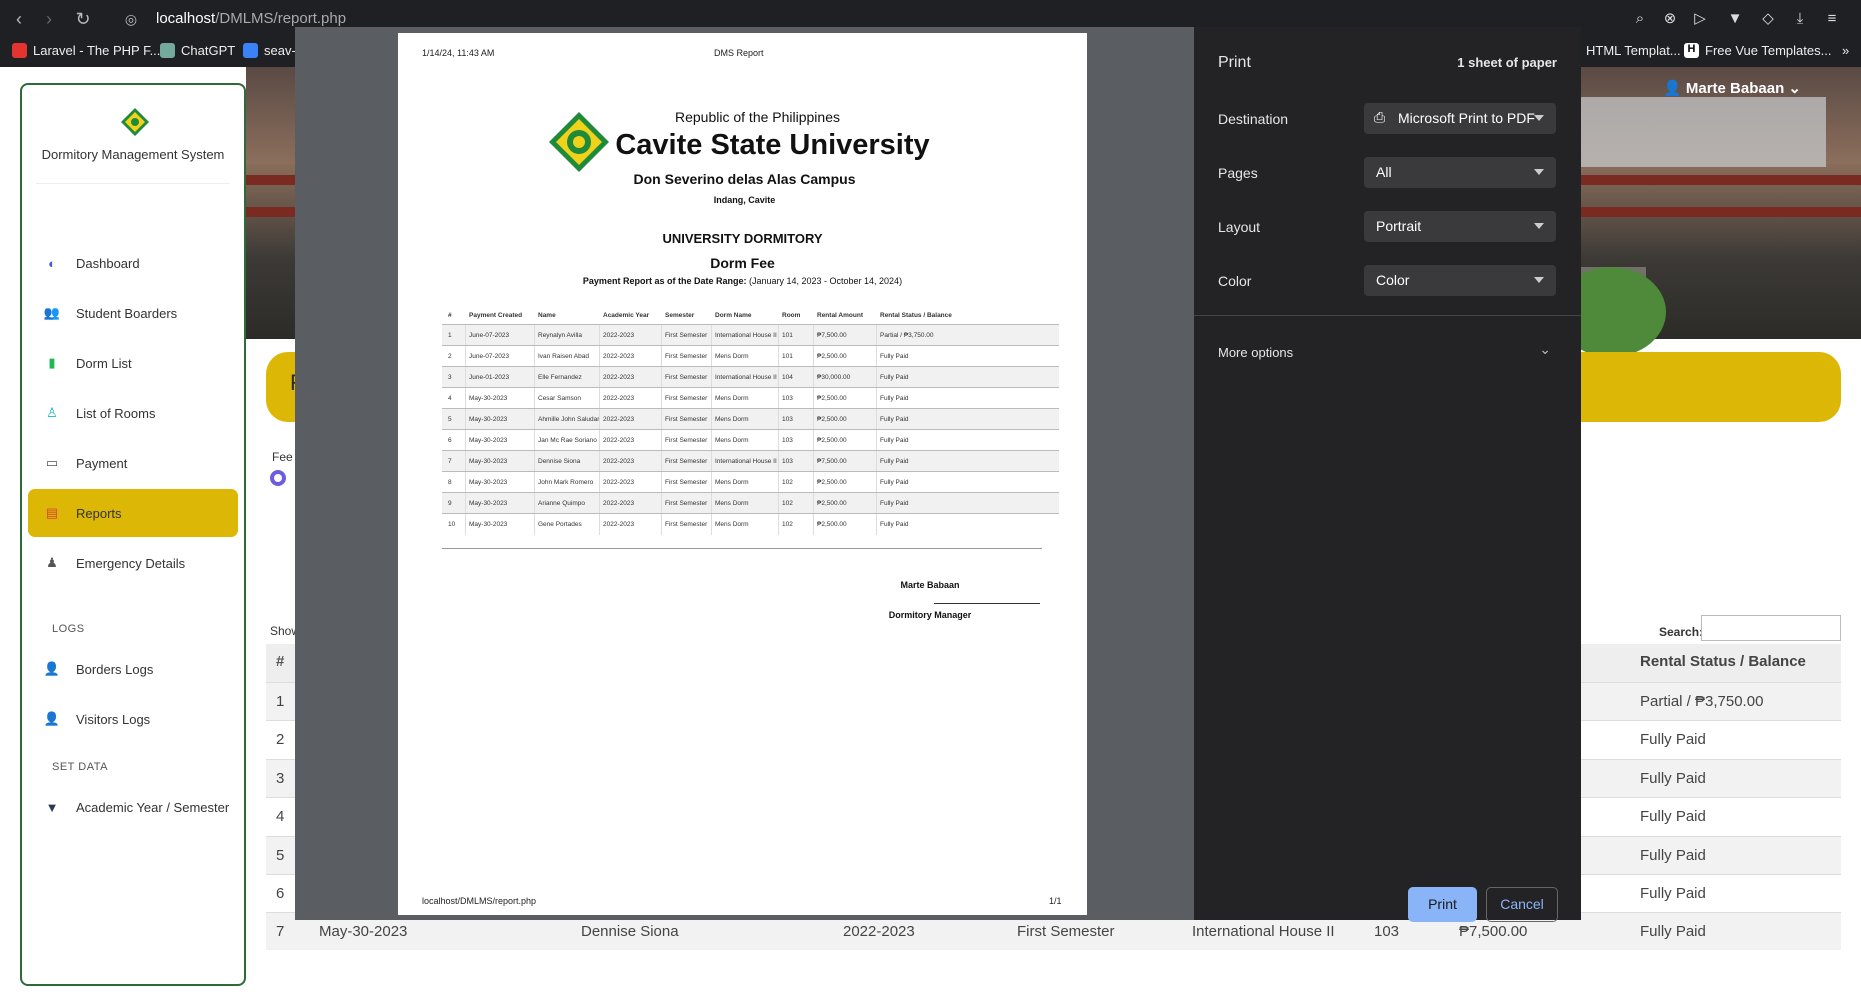  Describe the element at coordinates (133, 463) in the screenshot. I see `sidebar-item-payment: ▭ Payment` at that location.